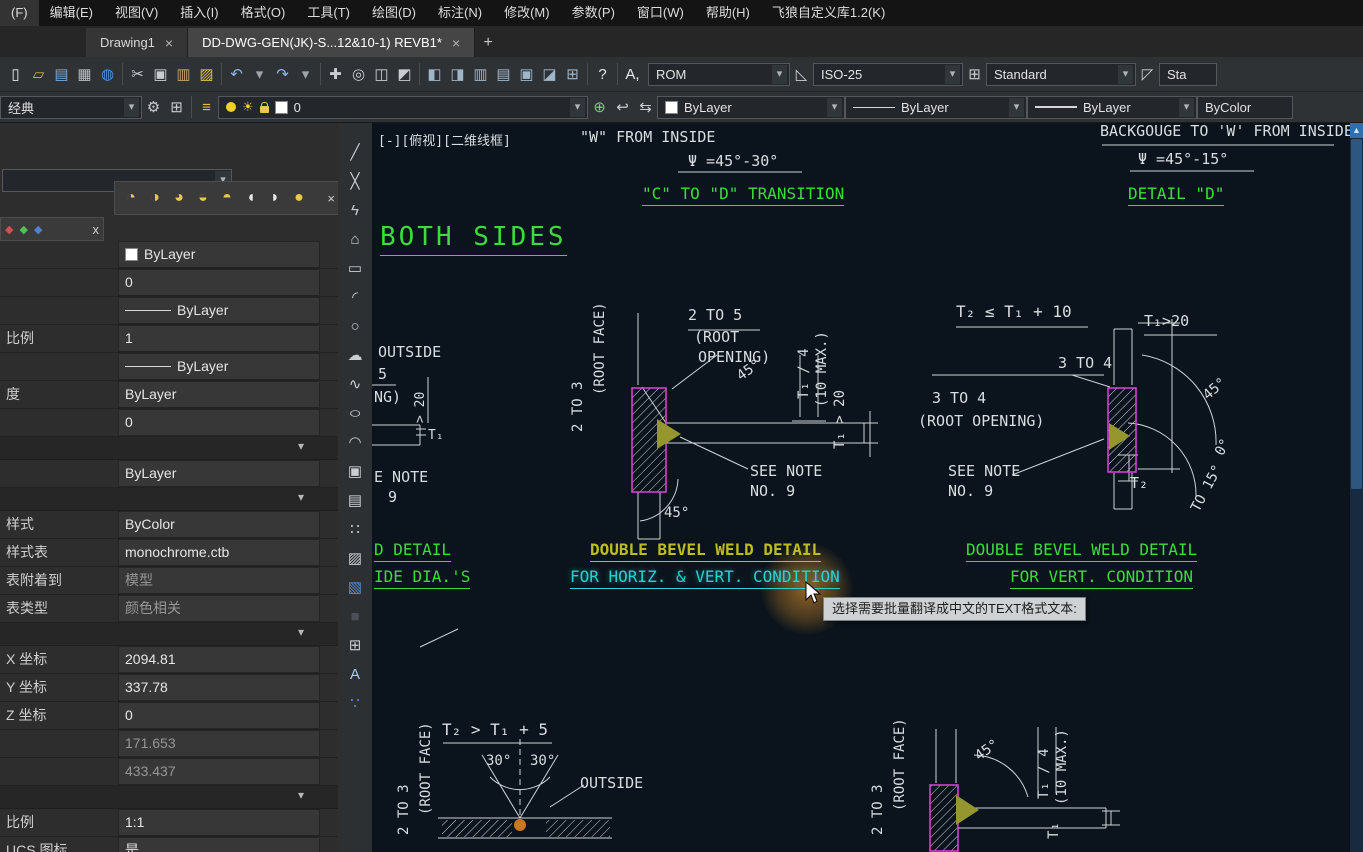 Image resolution: width=1363 pixels, height=852 pixels. Describe the element at coordinates (488, 42) in the screenshot. I see `new-tab-button: +` at that location.